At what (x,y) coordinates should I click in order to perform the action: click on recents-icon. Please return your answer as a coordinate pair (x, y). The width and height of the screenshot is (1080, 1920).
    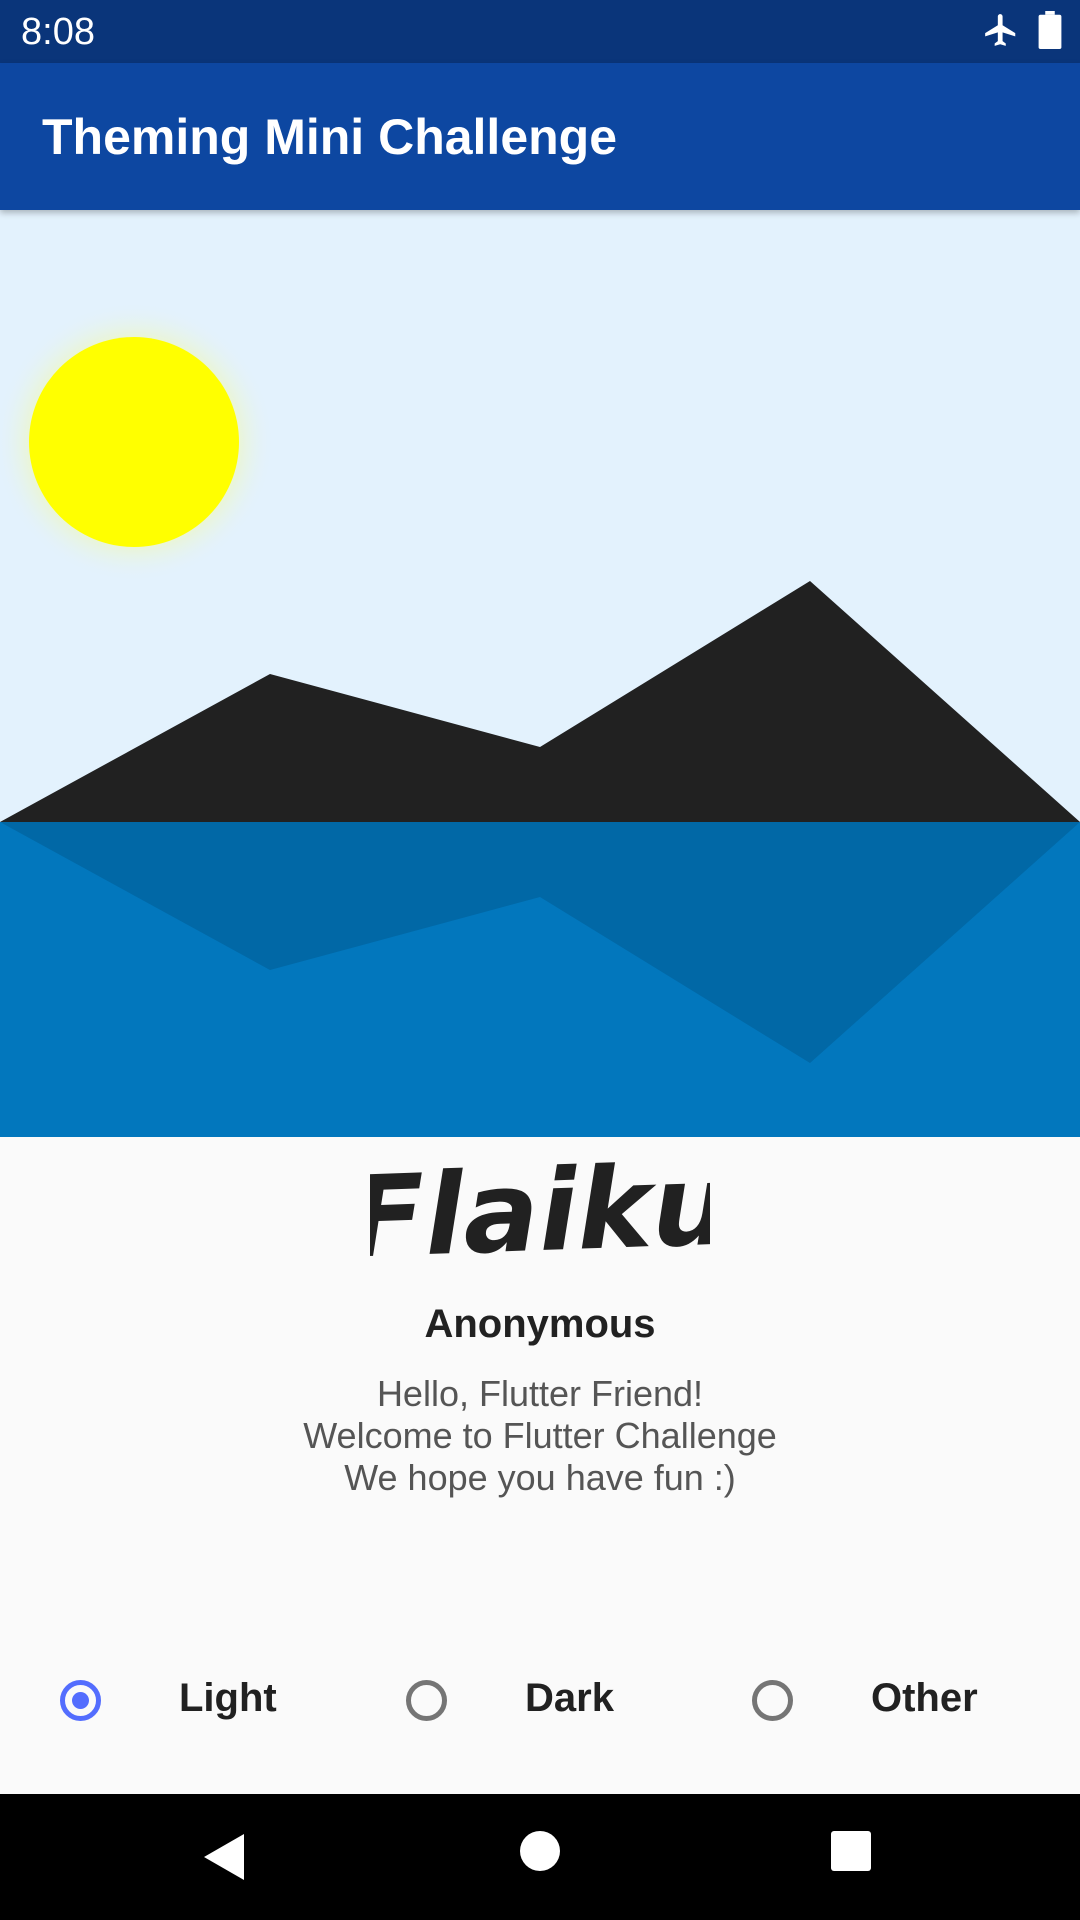
    Looking at the image, I should click on (851, 1853).